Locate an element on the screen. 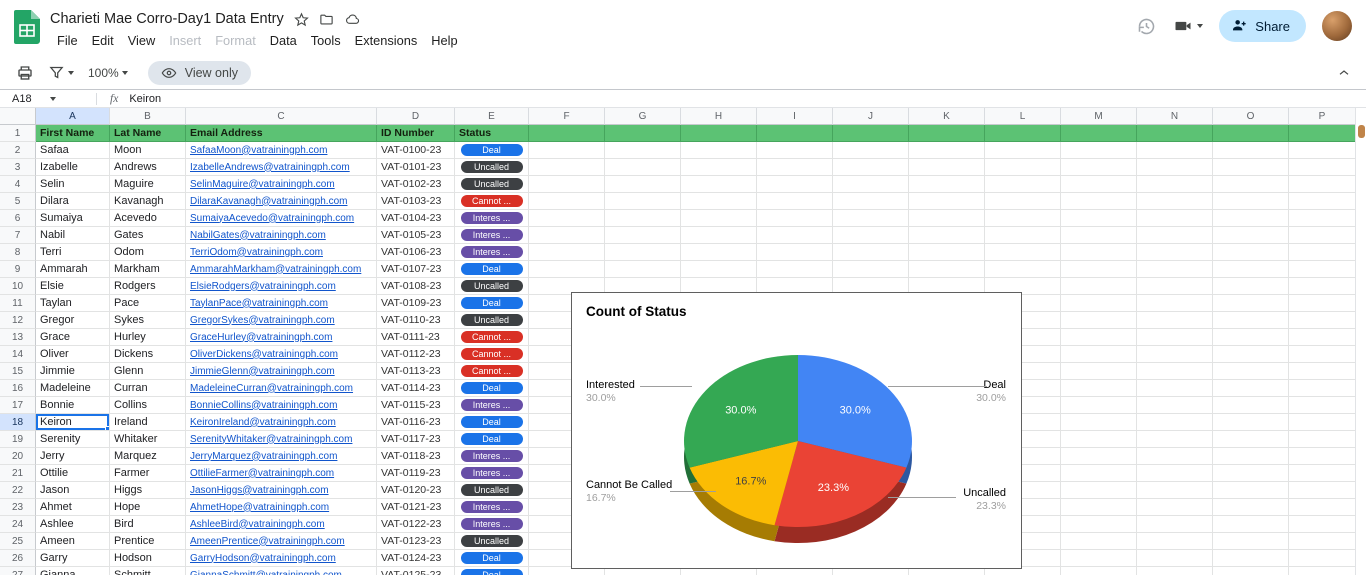 The height and width of the screenshot is (575, 1366). cell-D7: VAT-0105-23 is located at coordinates (416, 235).